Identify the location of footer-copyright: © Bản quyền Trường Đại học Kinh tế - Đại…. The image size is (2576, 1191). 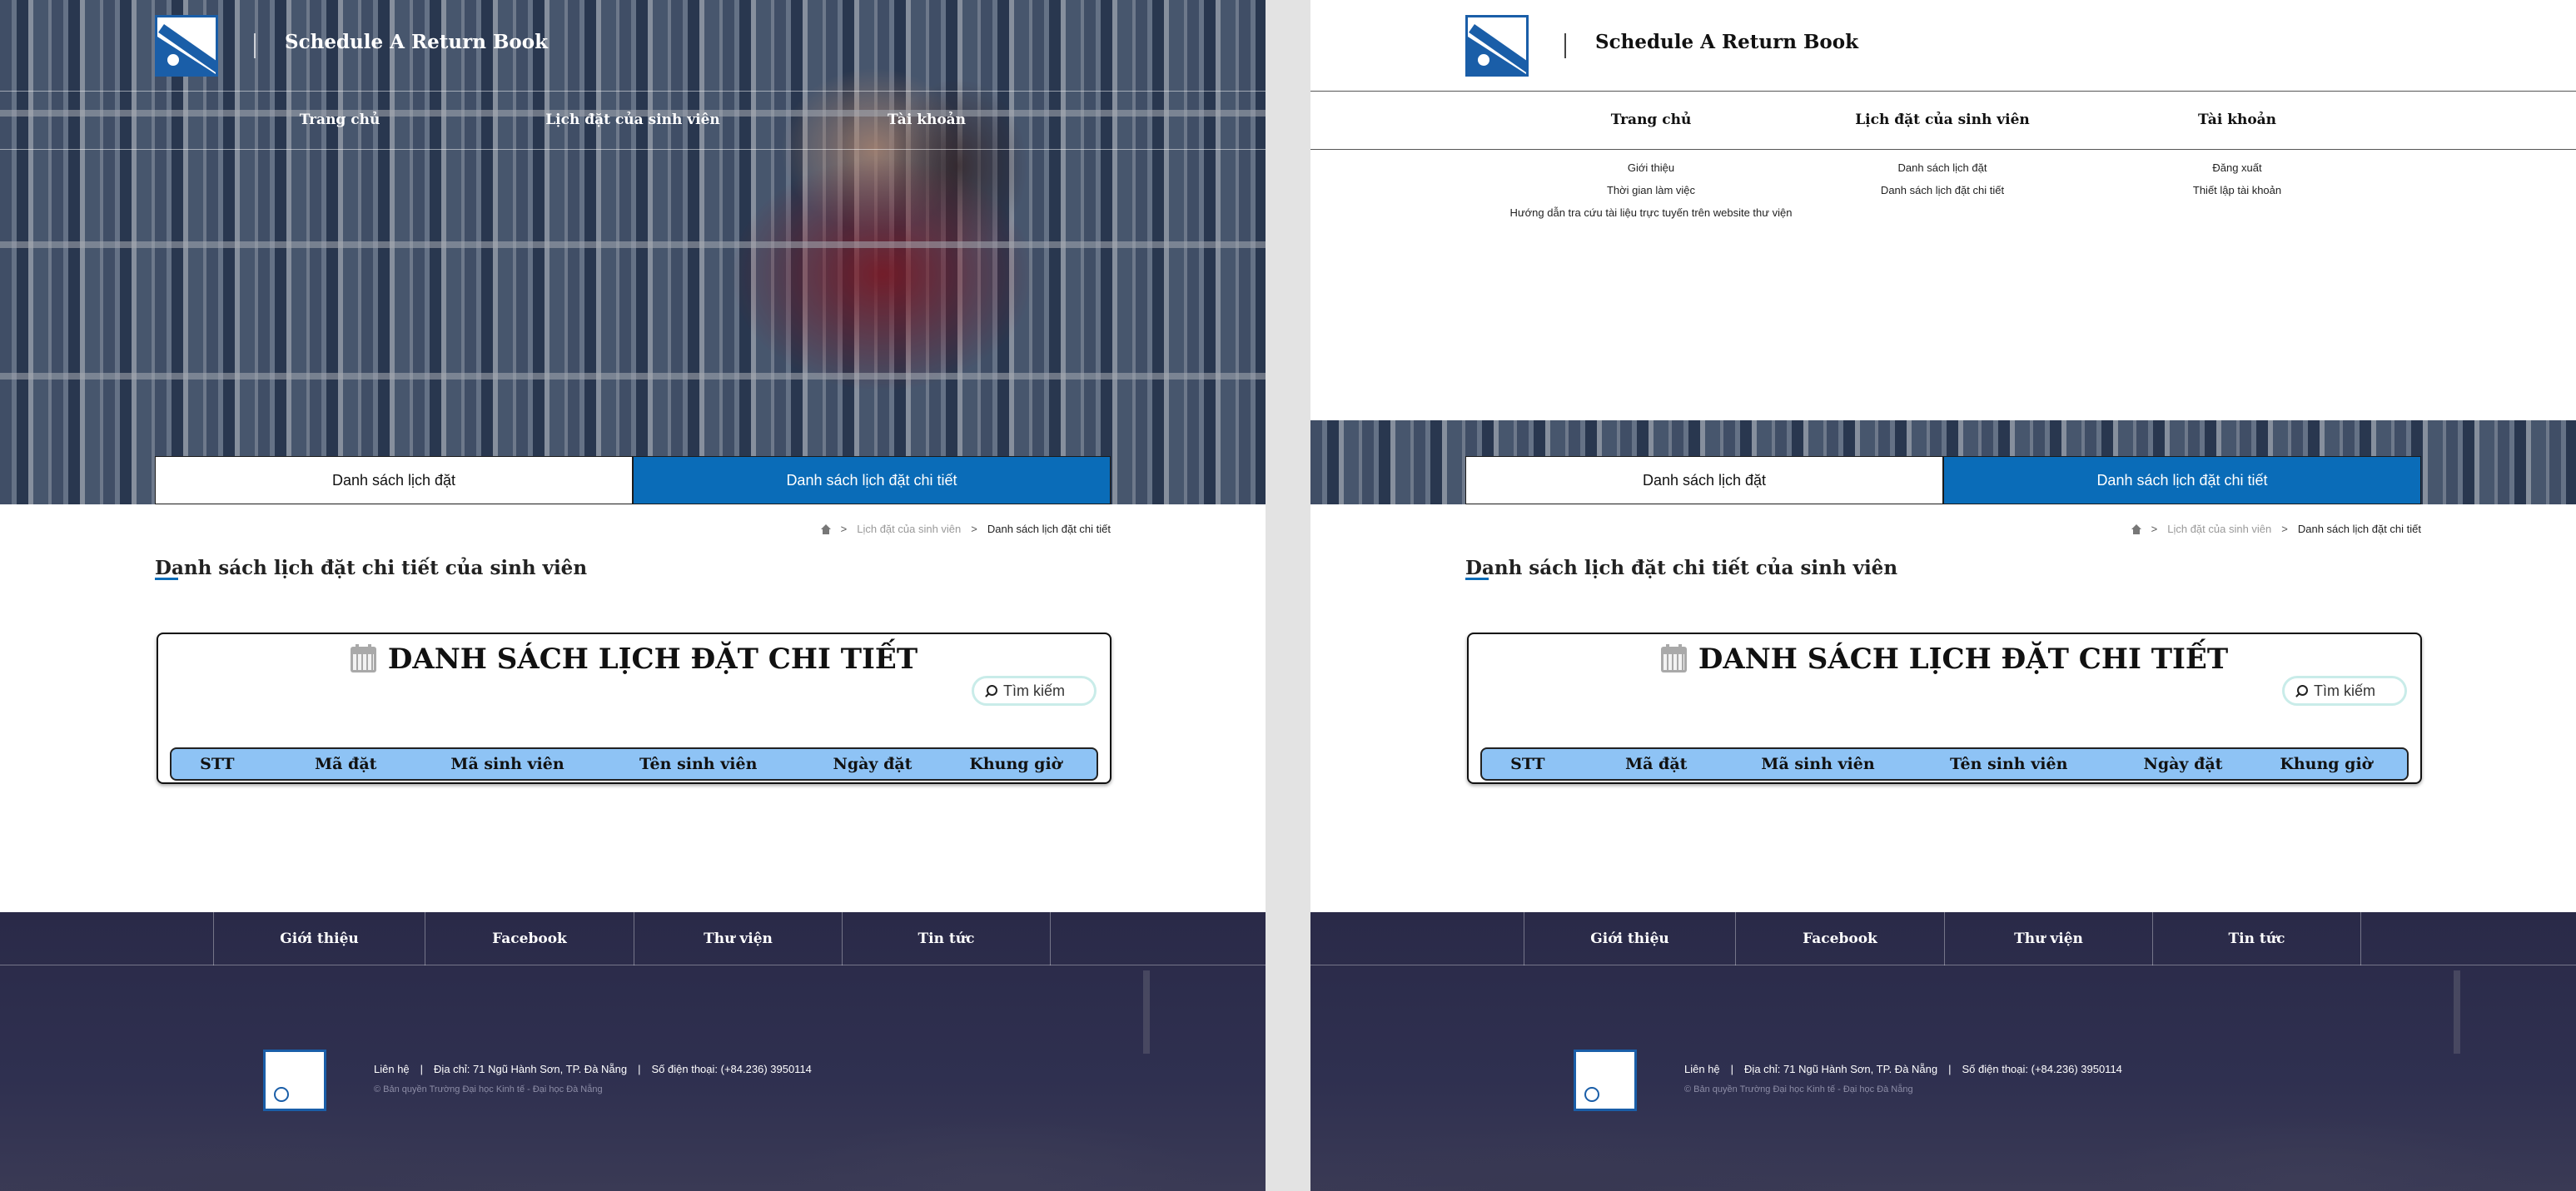
(1798, 1089).